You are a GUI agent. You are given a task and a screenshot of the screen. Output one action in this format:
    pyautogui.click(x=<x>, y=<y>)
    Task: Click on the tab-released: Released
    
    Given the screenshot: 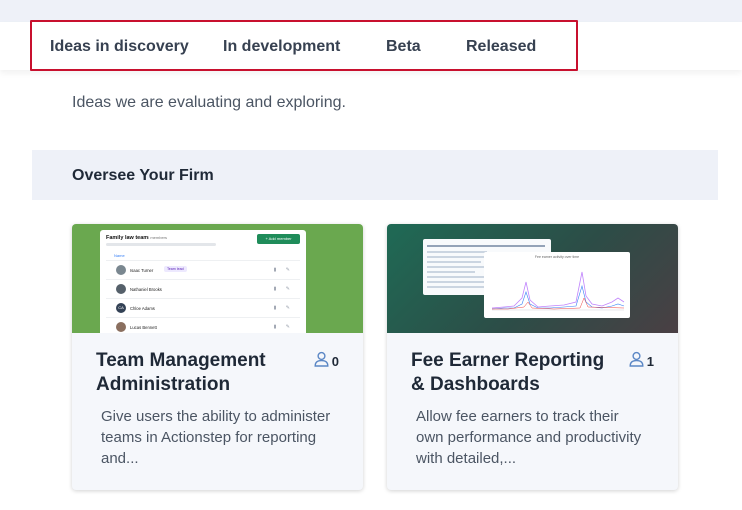 What is the action you would take?
    pyautogui.click(x=501, y=47)
    